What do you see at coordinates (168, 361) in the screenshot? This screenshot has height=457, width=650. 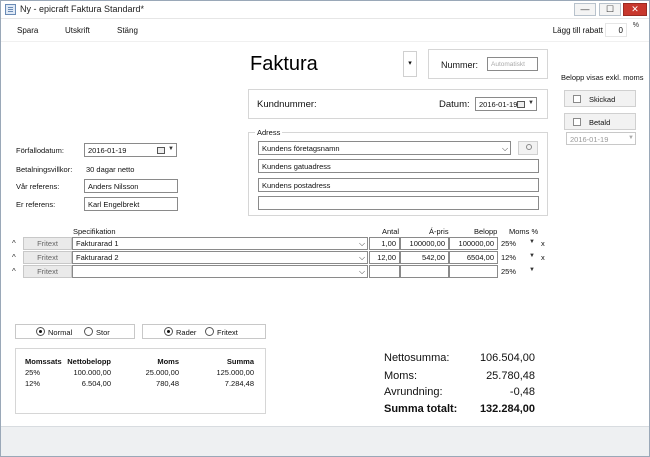 I see `vat-header-moms: Moms` at bounding box center [168, 361].